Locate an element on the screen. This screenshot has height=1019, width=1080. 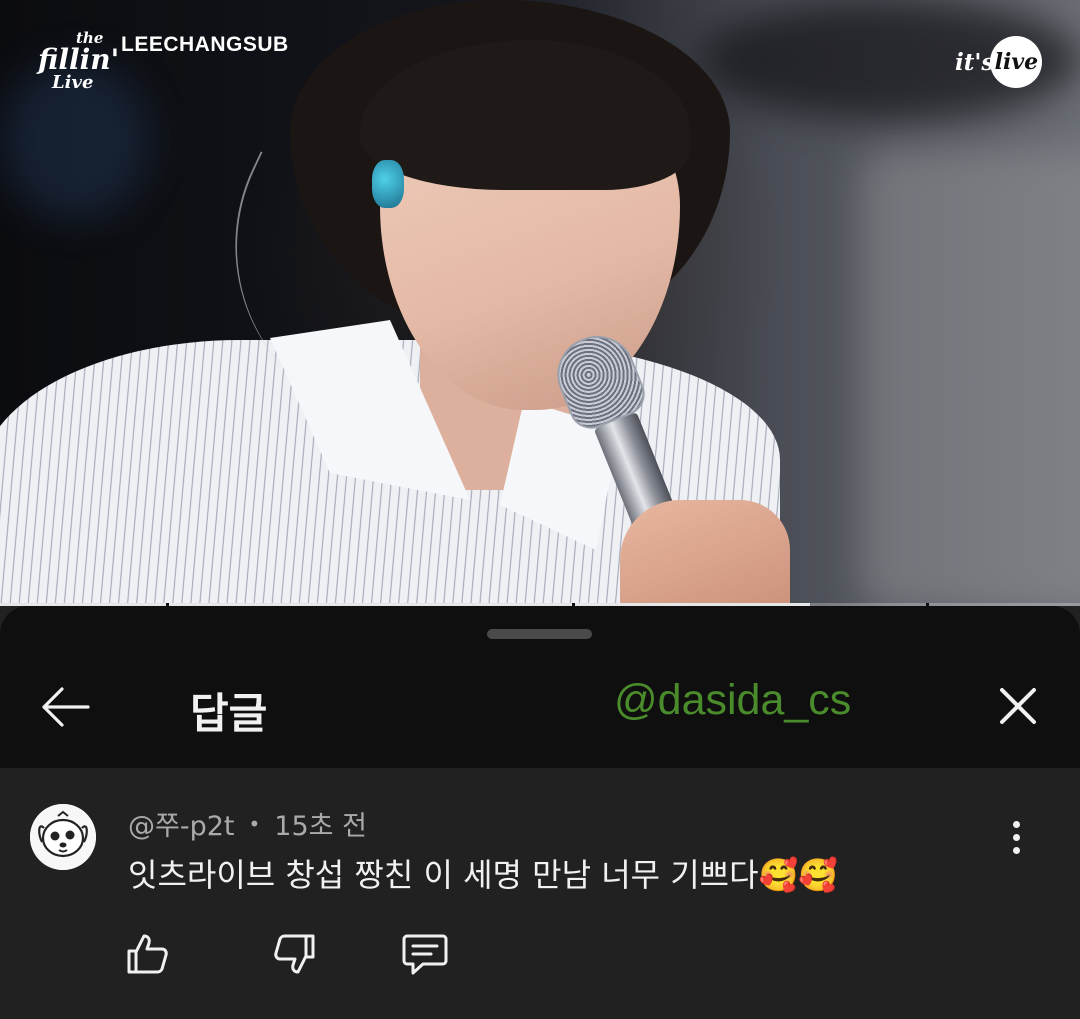
close-icon is located at coordinates (1018, 706).